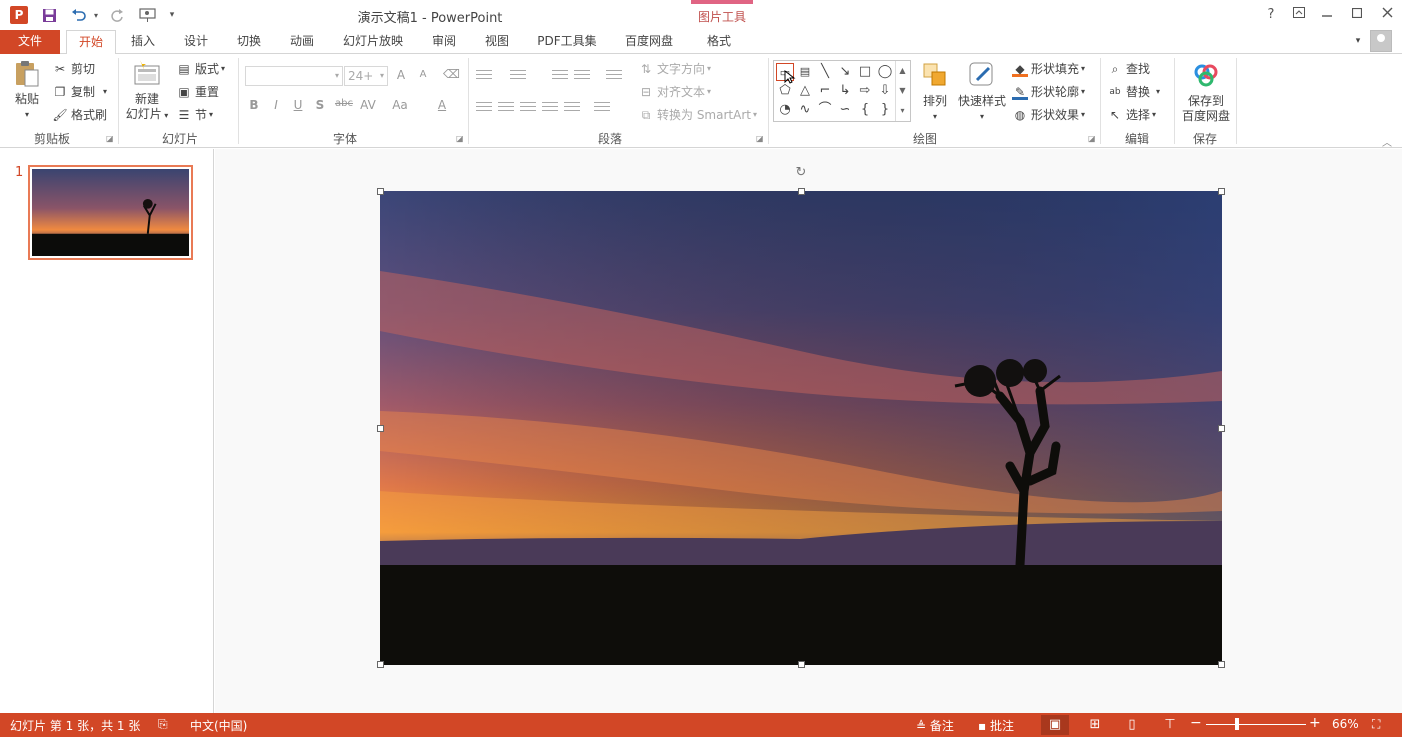 This screenshot has height=737, width=1402. I want to click on columns-icon, so click(602, 108).